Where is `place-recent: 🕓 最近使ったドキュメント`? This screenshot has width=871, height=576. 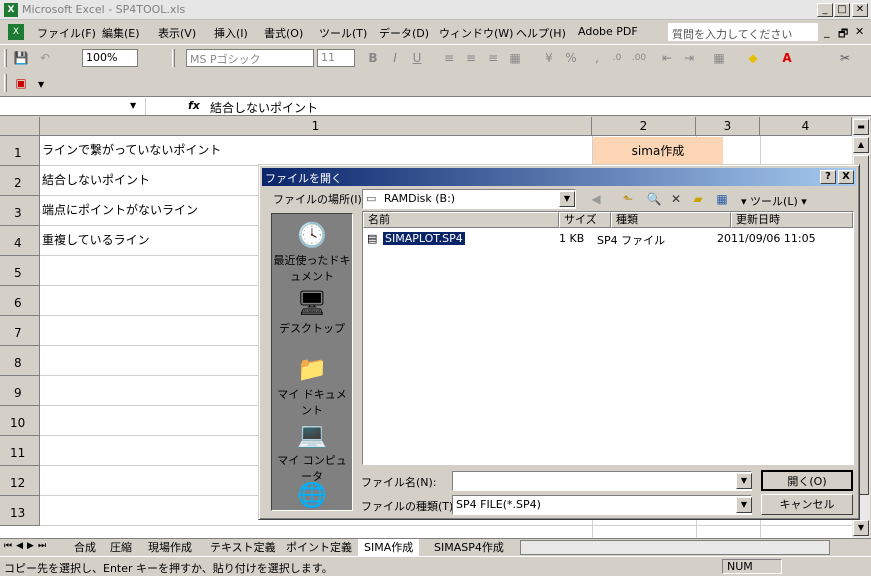
place-recent: 🕓 最近使ったドキュメント is located at coordinates (312, 252).